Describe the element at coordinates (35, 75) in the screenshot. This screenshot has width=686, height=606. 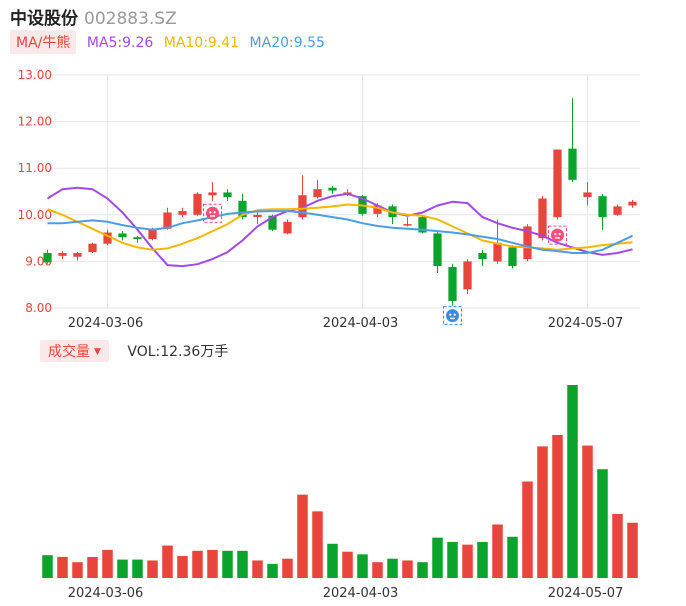
I see `price-tick-label: 13.00` at that location.